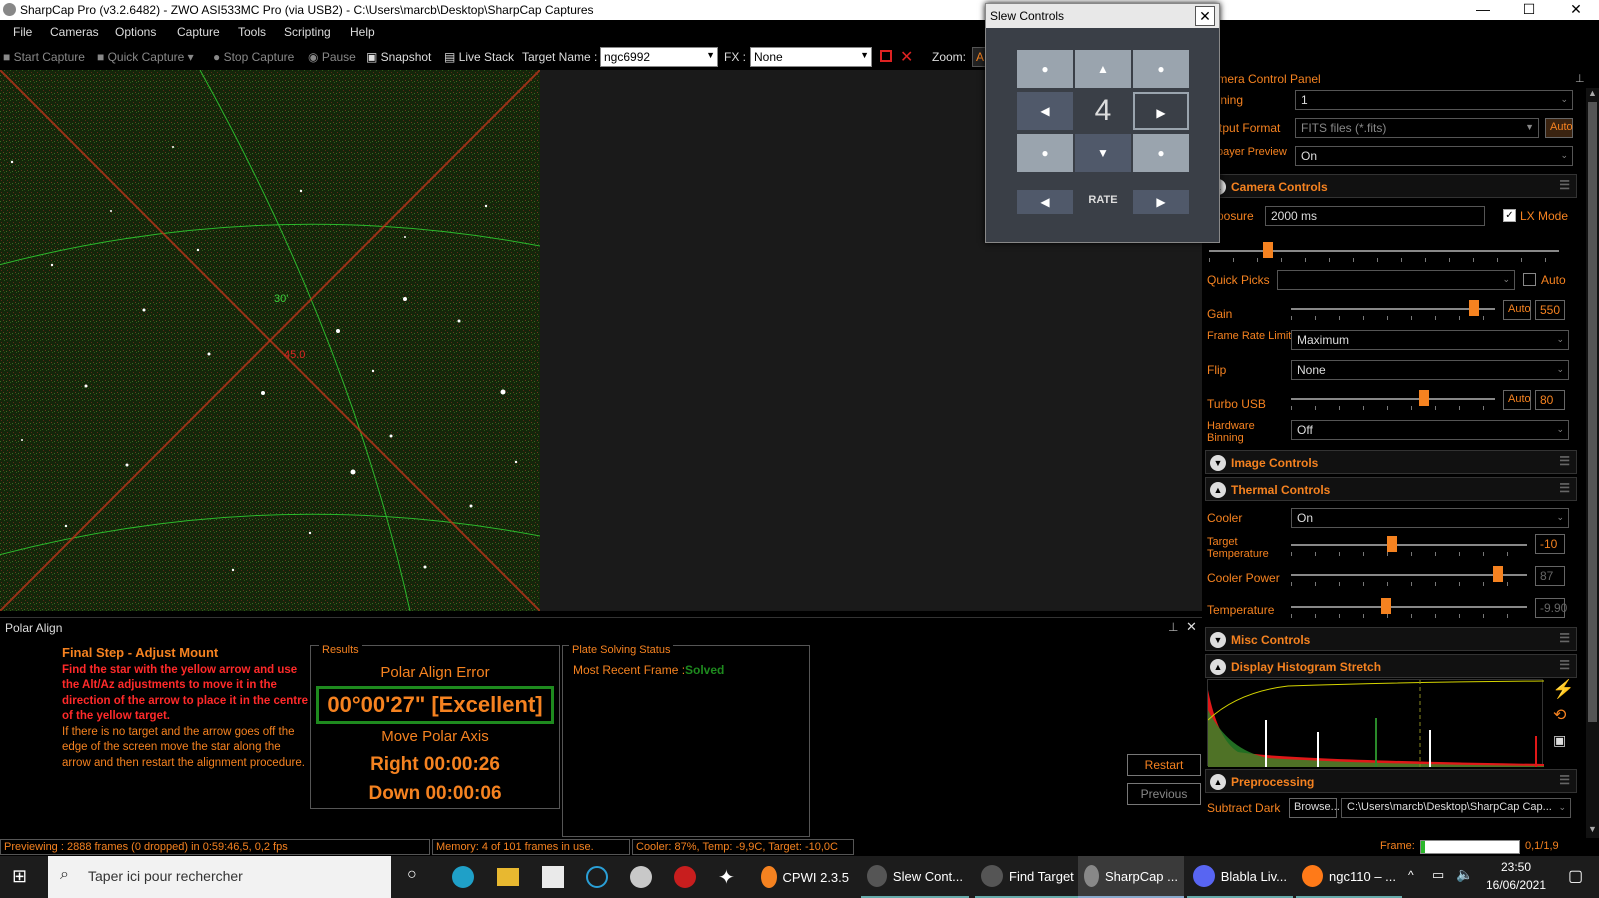 This screenshot has height=898, width=1599. What do you see at coordinates (1391, 666) in the screenshot?
I see `histogram-header: ▲ Display Histogram Stretch ☰` at bounding box center [1391, 666].